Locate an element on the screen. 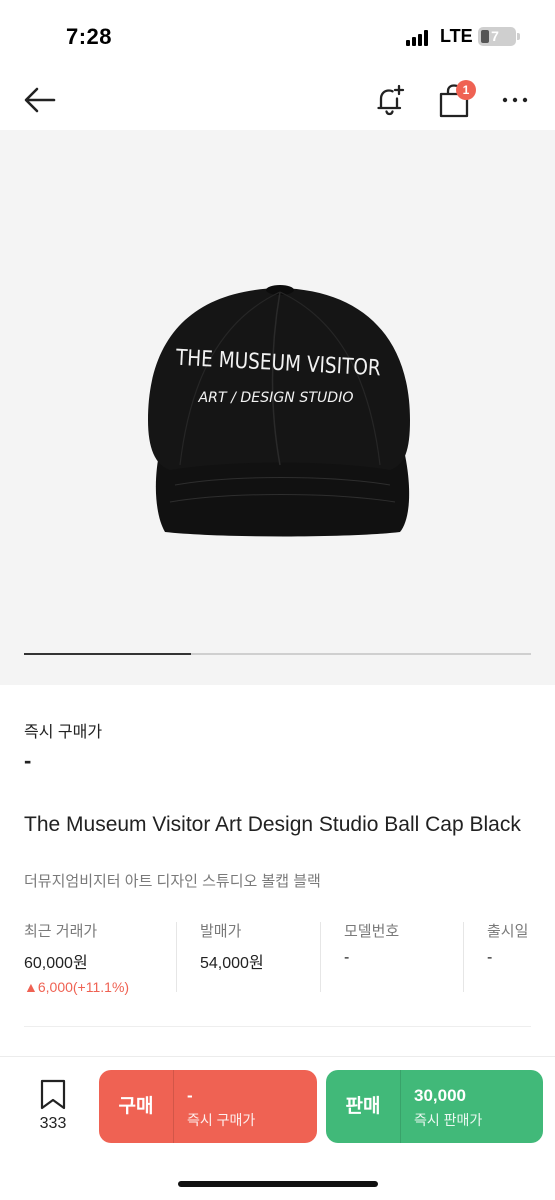  battery-level: 7 is located at coordinates (495, 36).